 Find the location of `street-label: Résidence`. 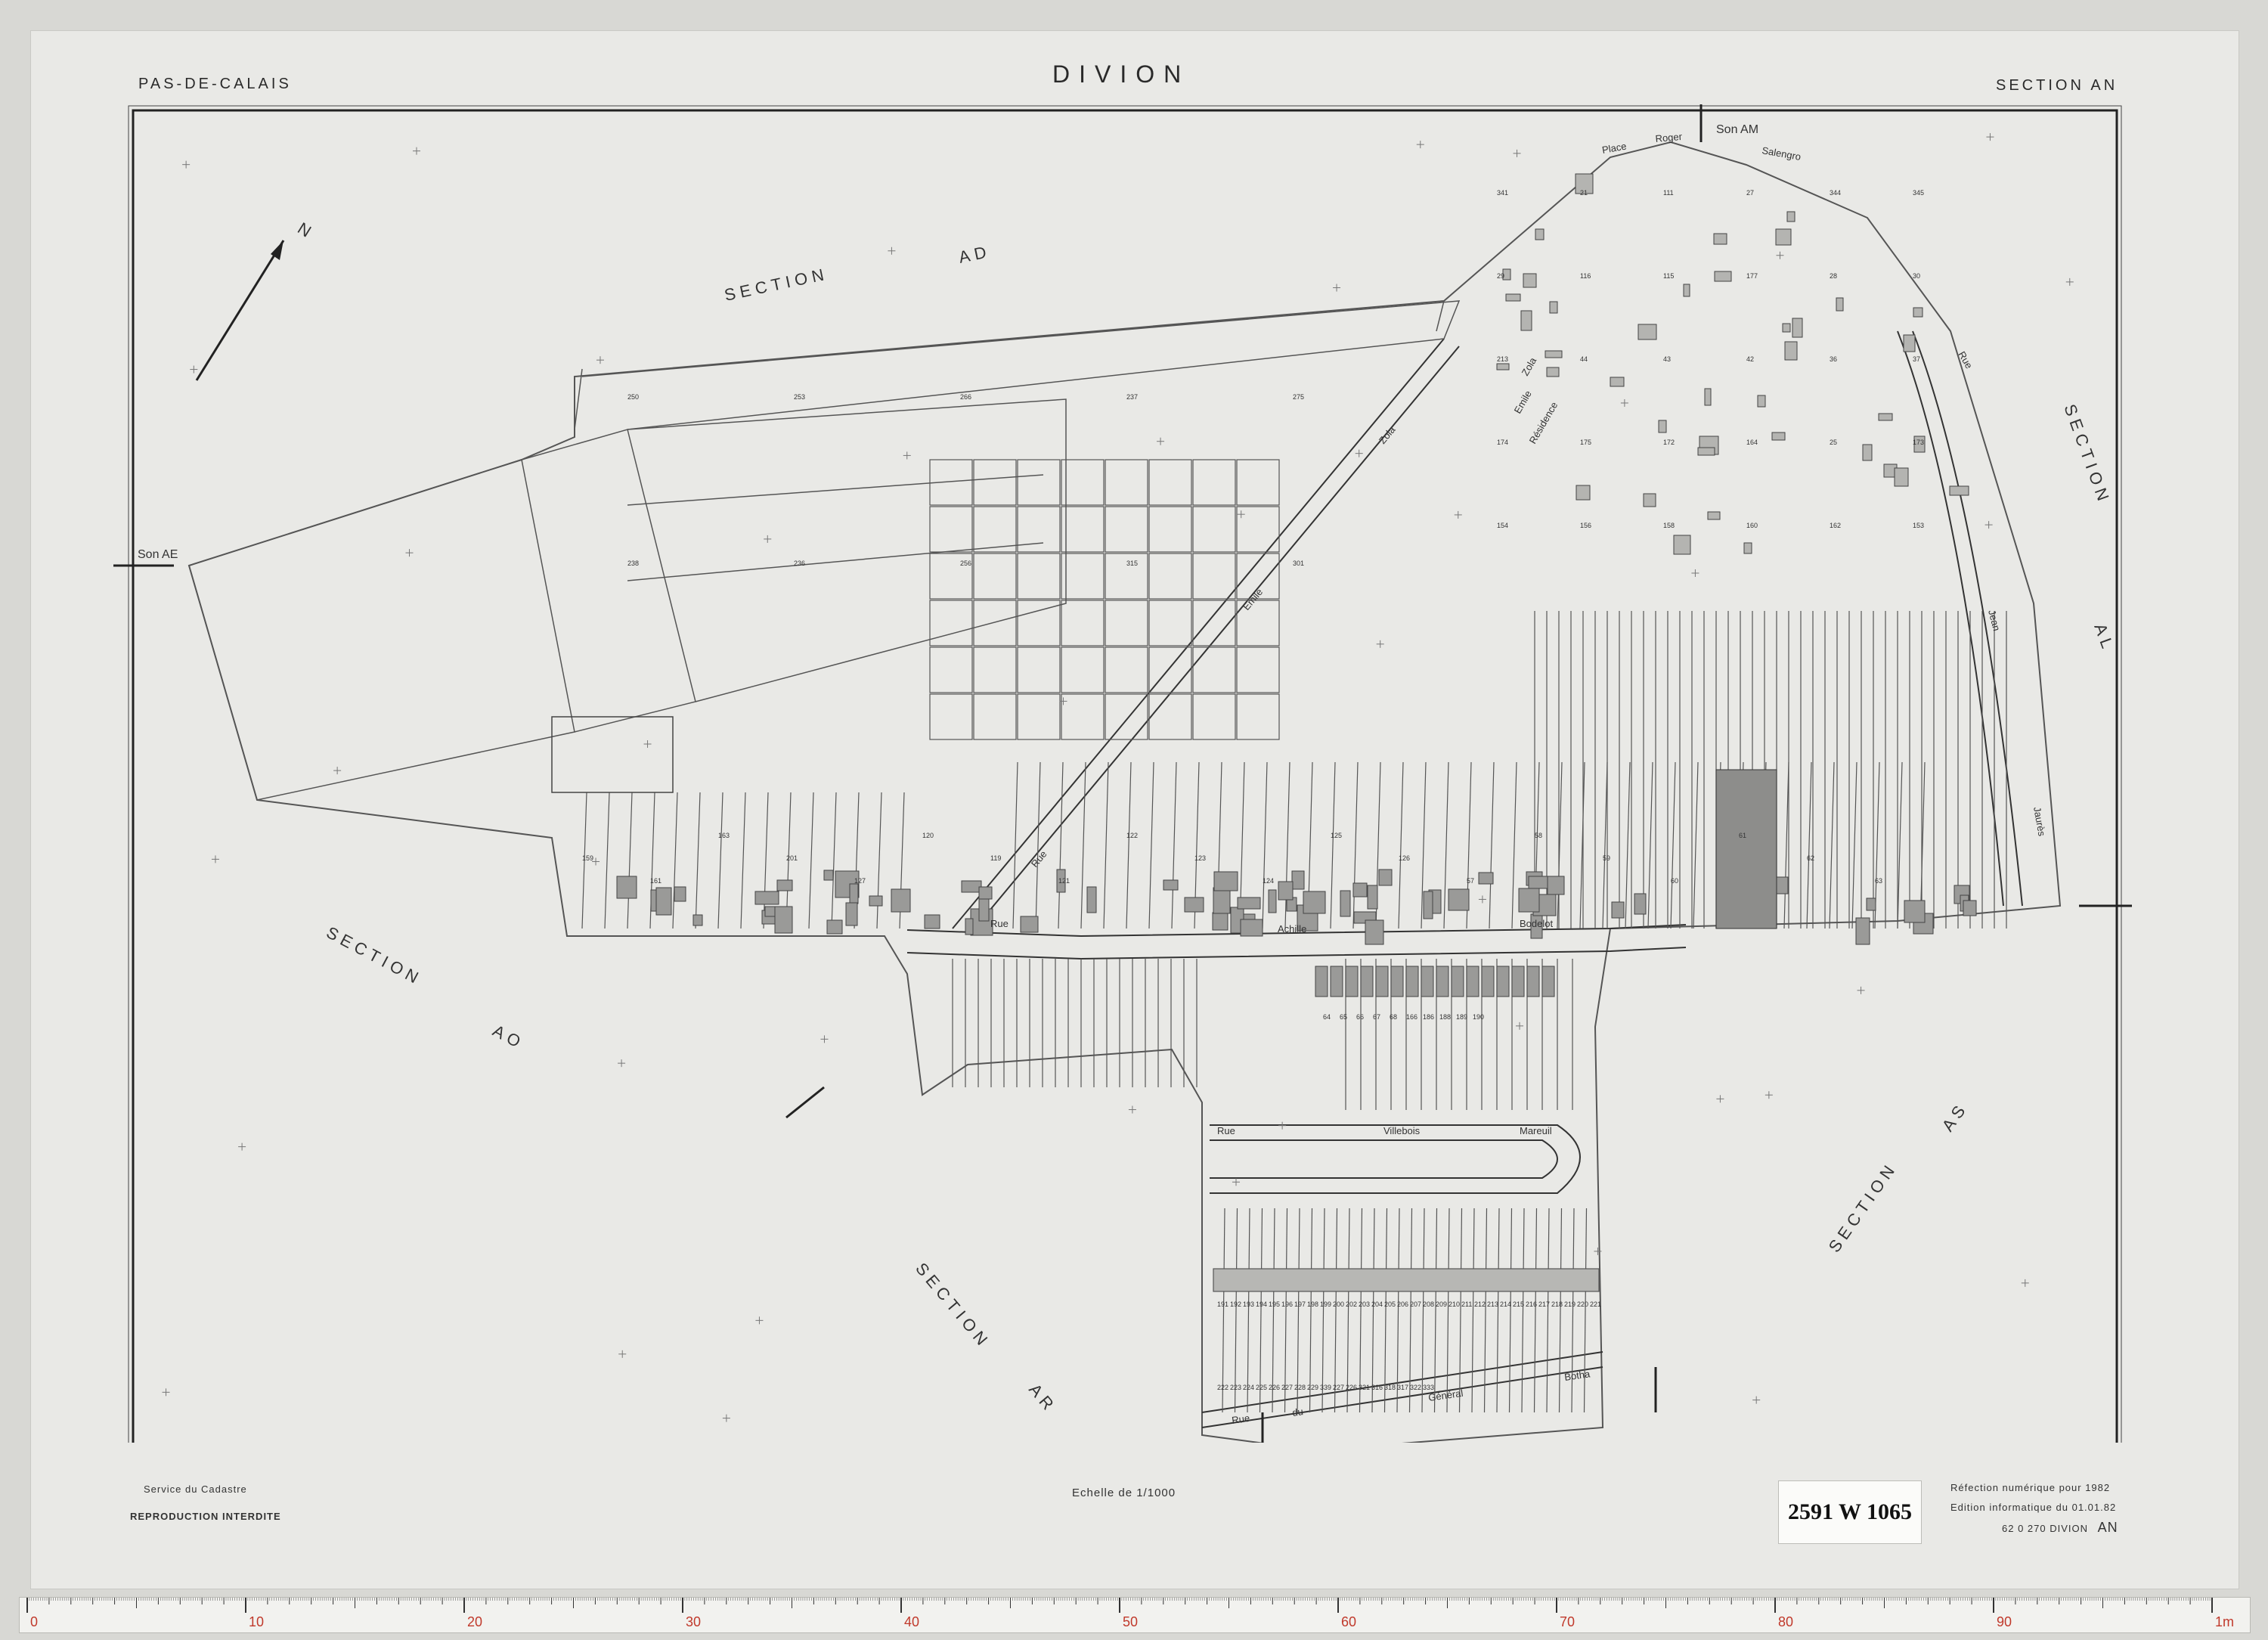

street-label: Résidence is located at coordinates (1543, 423).